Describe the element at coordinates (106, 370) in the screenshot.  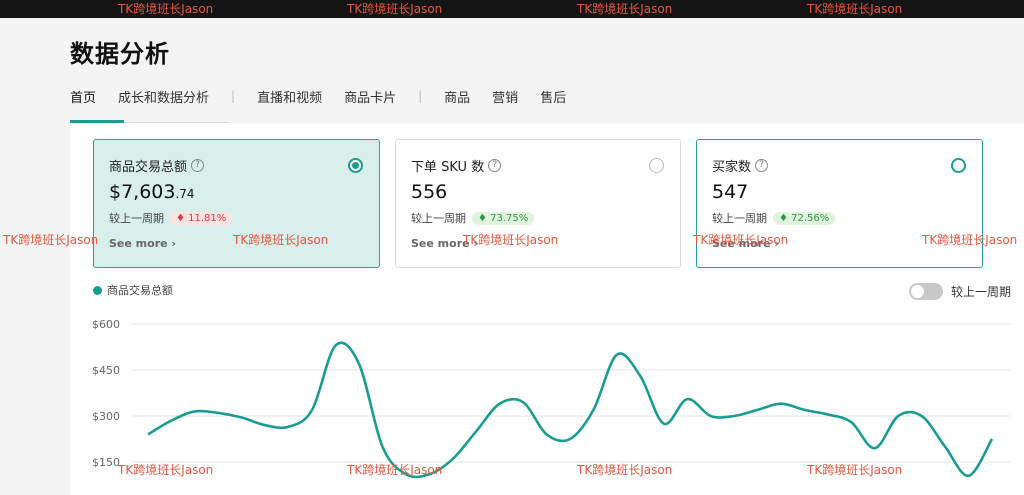
I see `y-tick-label: $450` at that location.